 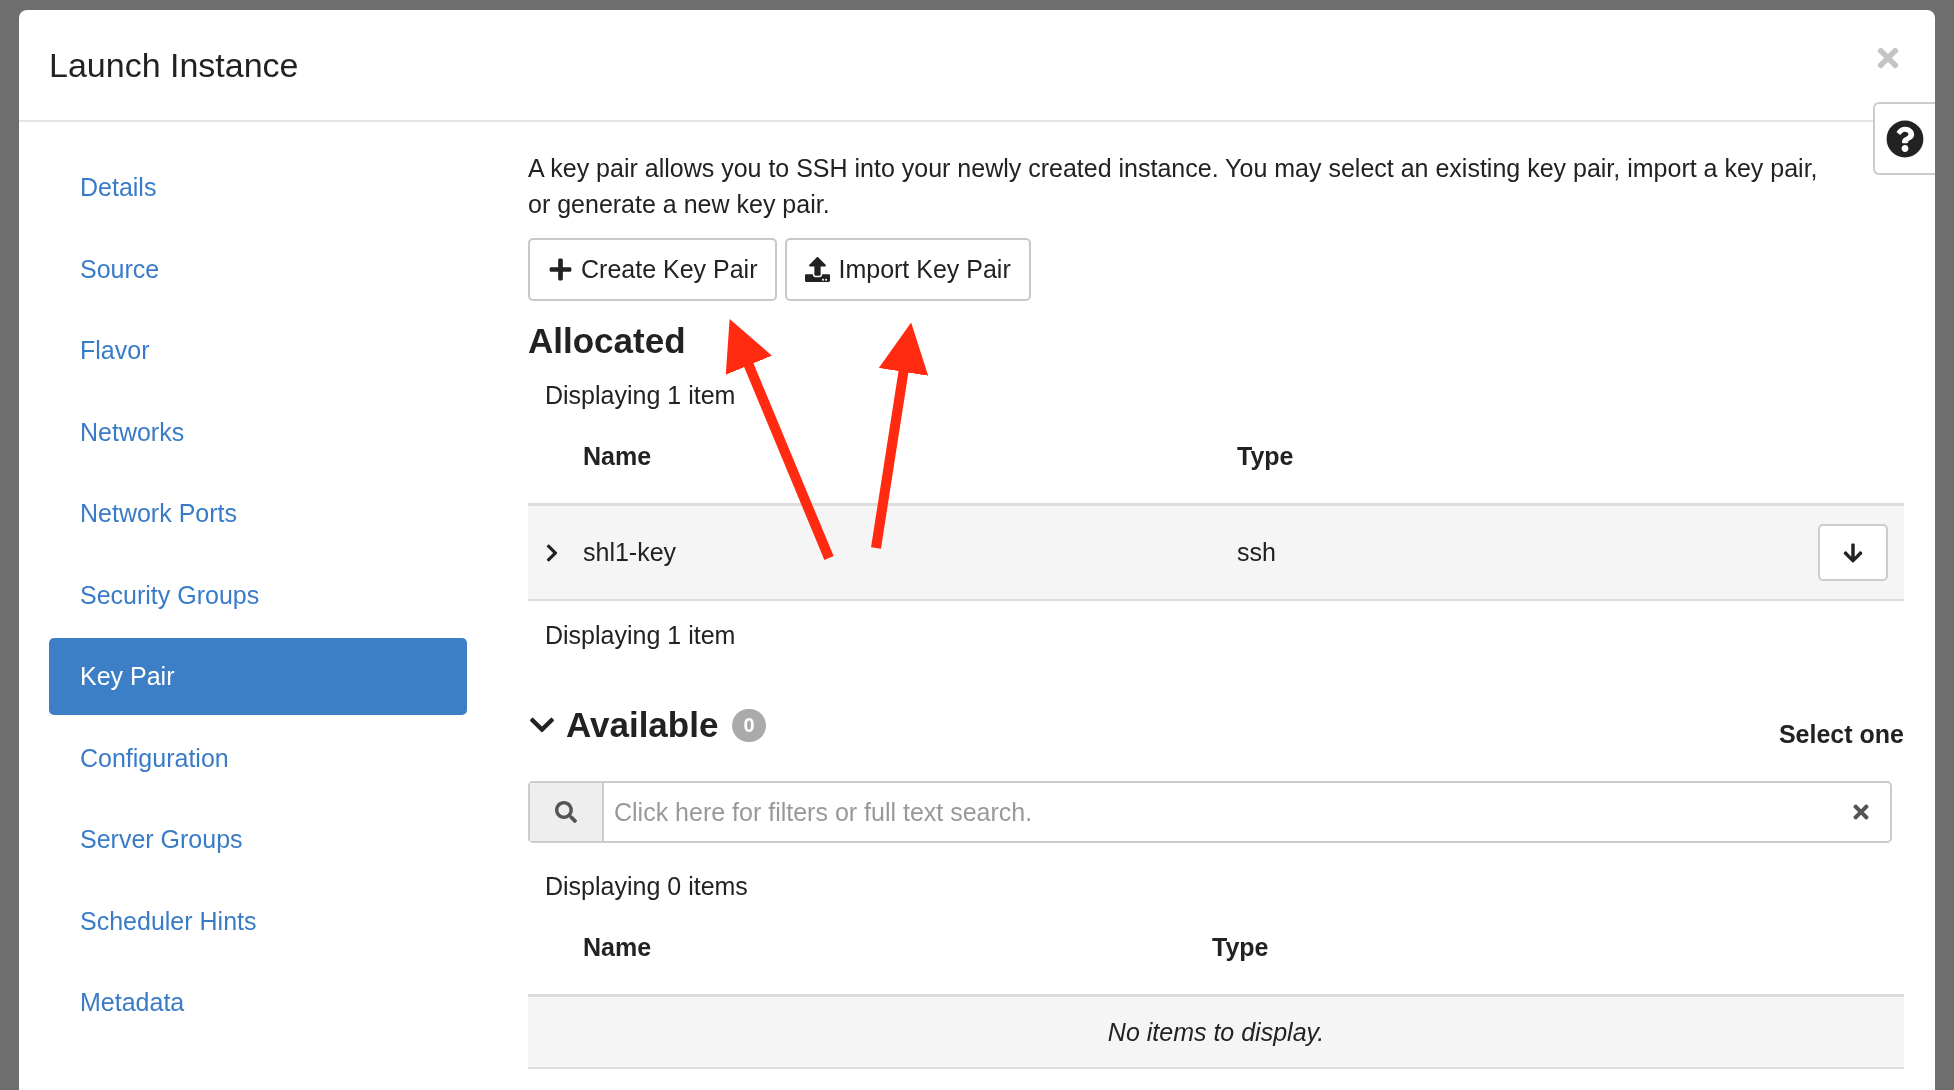 What do you see at coordinates (258, 595) in the screenshot?
I see `sidebar-item: Security Groups` at bounding box center [258, 595].